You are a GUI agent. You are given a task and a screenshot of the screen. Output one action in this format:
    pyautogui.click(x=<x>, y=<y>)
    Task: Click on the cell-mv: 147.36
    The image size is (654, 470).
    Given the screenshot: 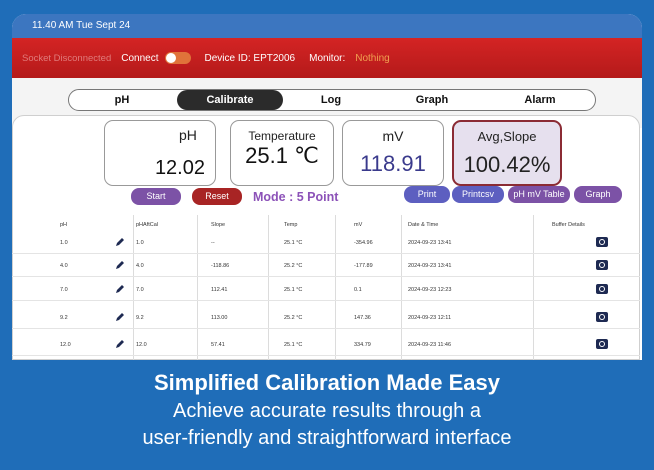 What is the action you would take?
    pyautogui.click(x=362, y=318)
    